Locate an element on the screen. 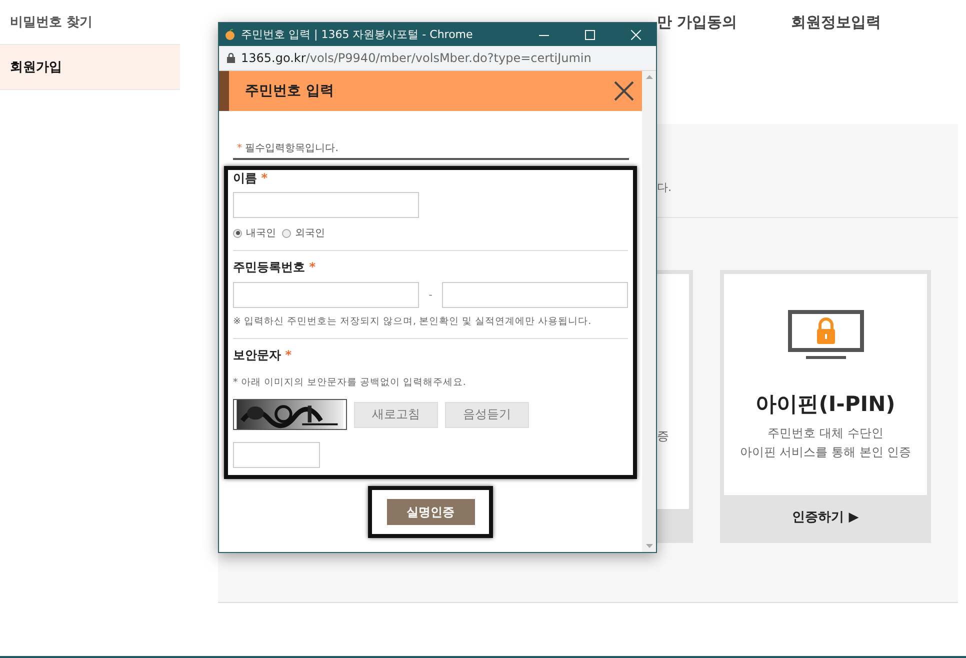  rrn-note: ※ 입력하신 주민번호는 저장되지 않으며, 본인확인 및 실적연계에만 사용됩니다. is located at coordinates (412, 321).